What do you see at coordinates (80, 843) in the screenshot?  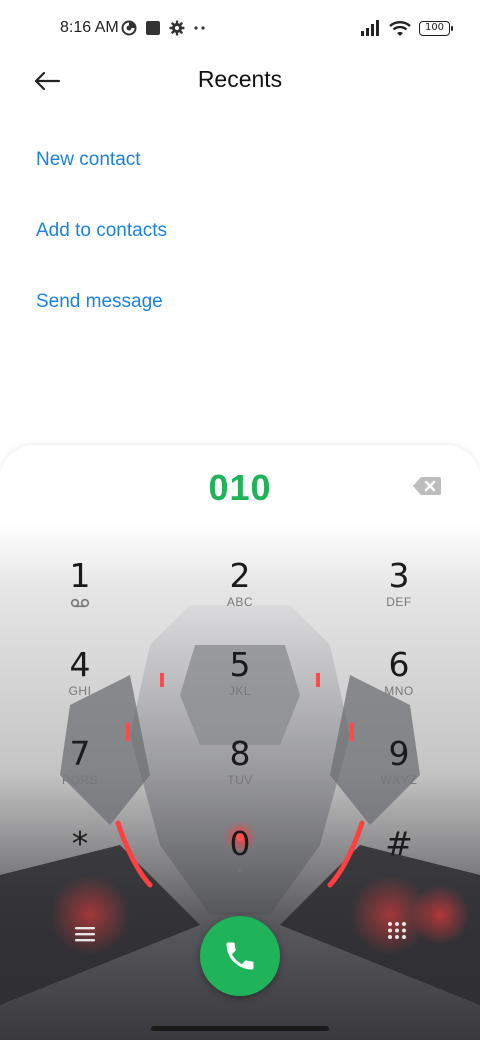 I see `key-digit: *` at bounding box center [80, 843].